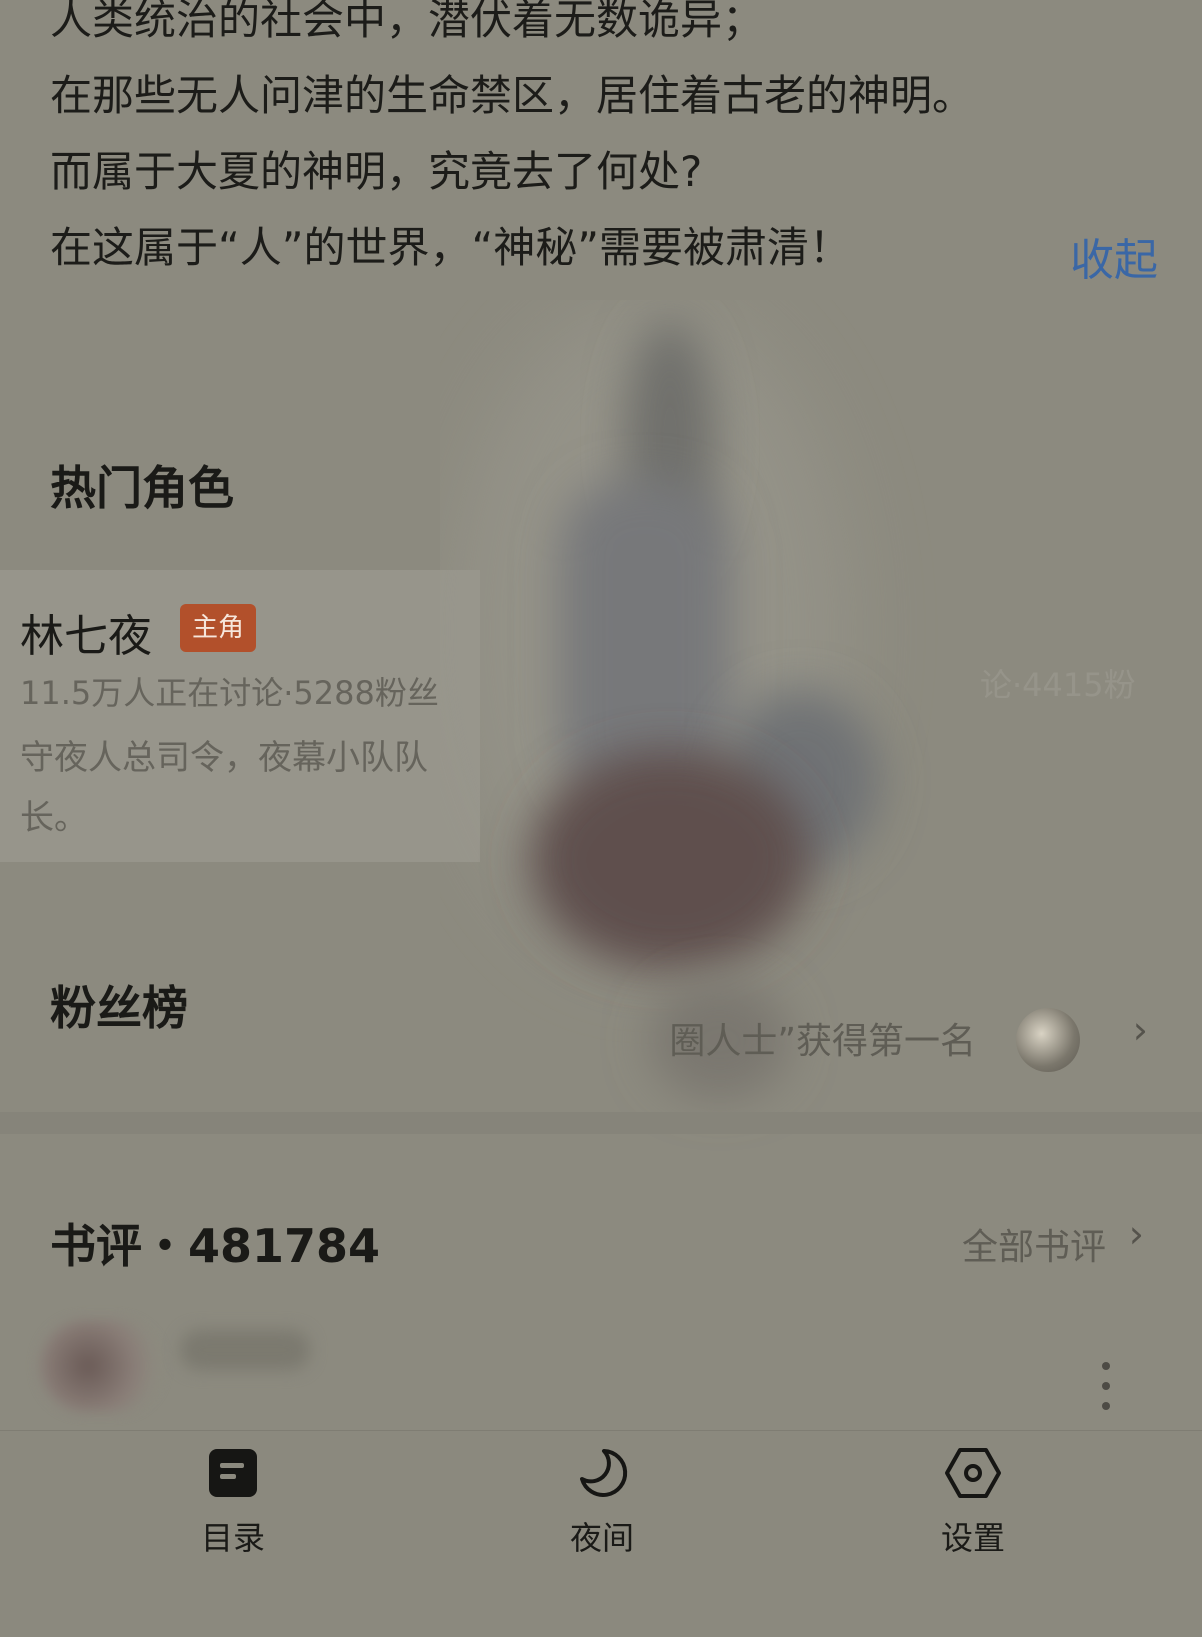  I want to click on protagonist-badge: 主角, so click(218, 628).